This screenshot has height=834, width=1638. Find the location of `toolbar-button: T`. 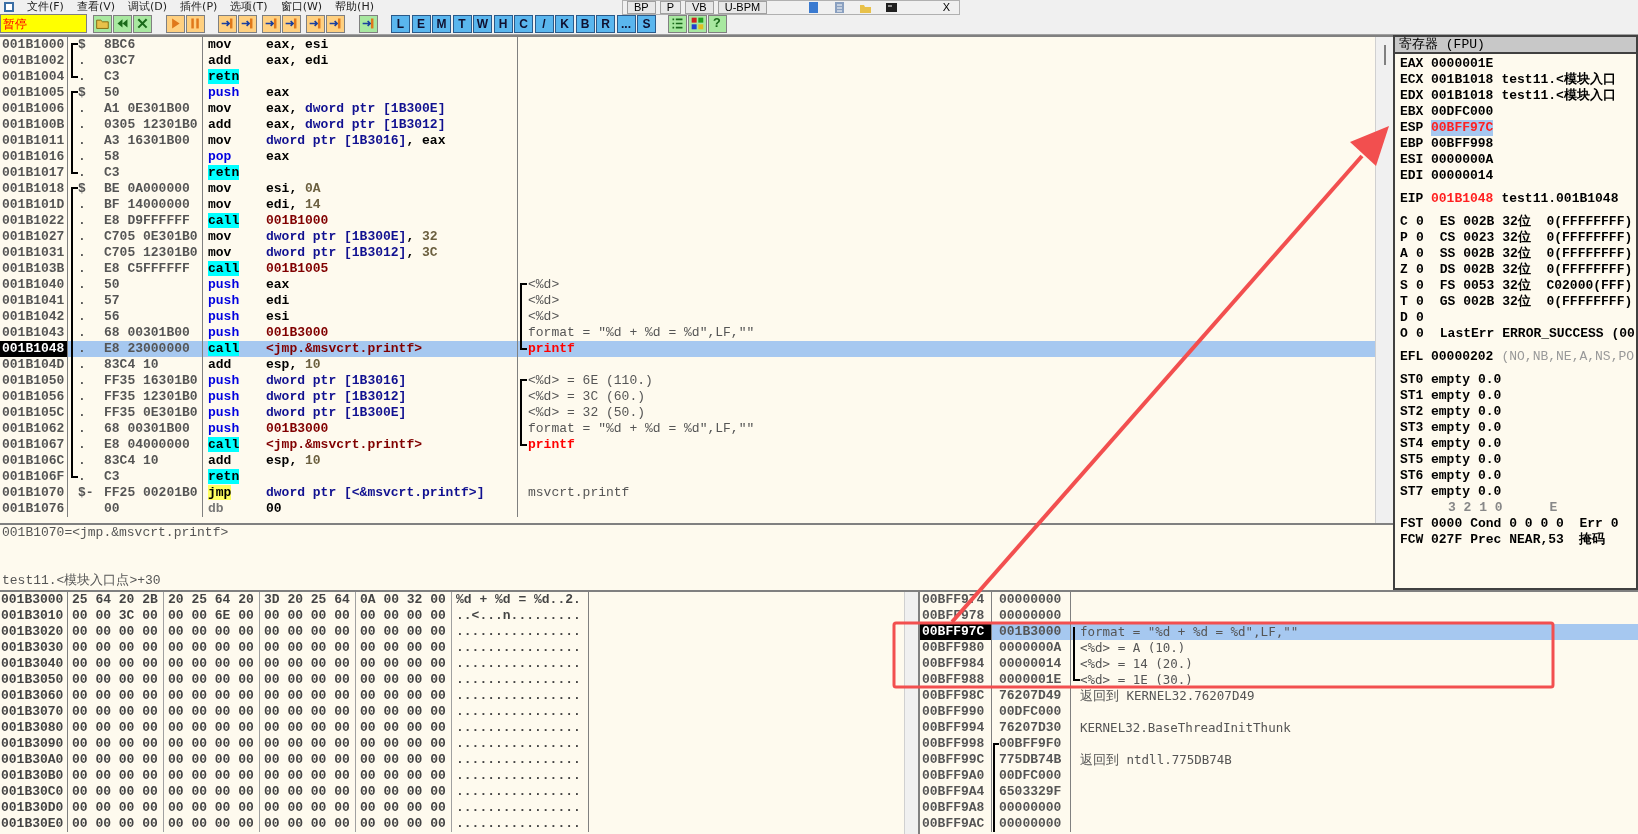

toolbar-button: T is located at coordinates (462, 23).